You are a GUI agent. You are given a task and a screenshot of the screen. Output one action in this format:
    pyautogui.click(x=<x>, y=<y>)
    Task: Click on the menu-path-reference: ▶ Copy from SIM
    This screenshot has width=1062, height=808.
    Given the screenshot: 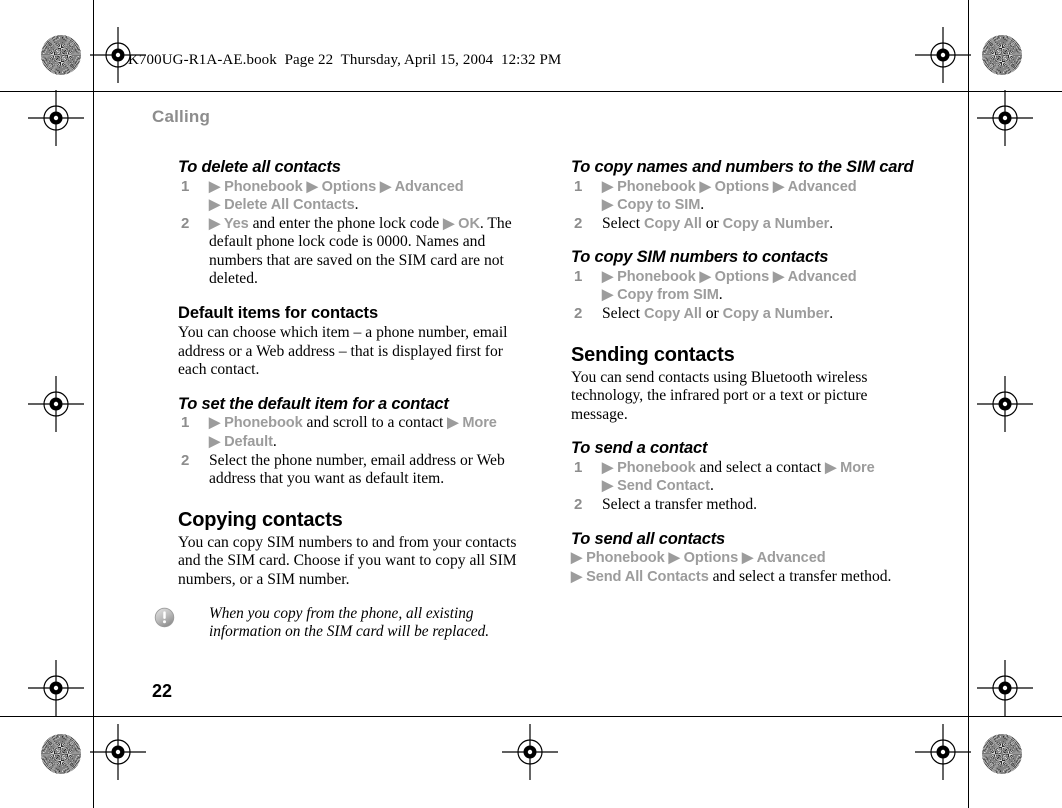 What is the action you would take?
    pyautogui.click(x=660, y=295)
    